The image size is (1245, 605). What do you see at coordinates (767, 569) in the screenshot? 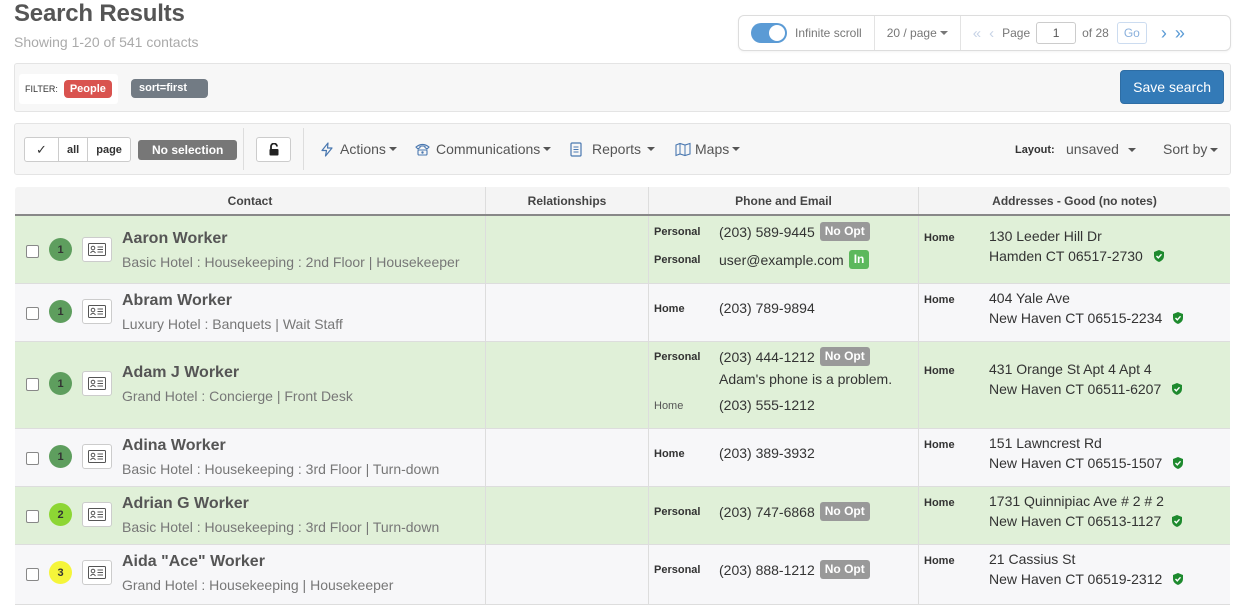
I see `phone-number: (203) 888-1212` at bounding box center [767, 569].